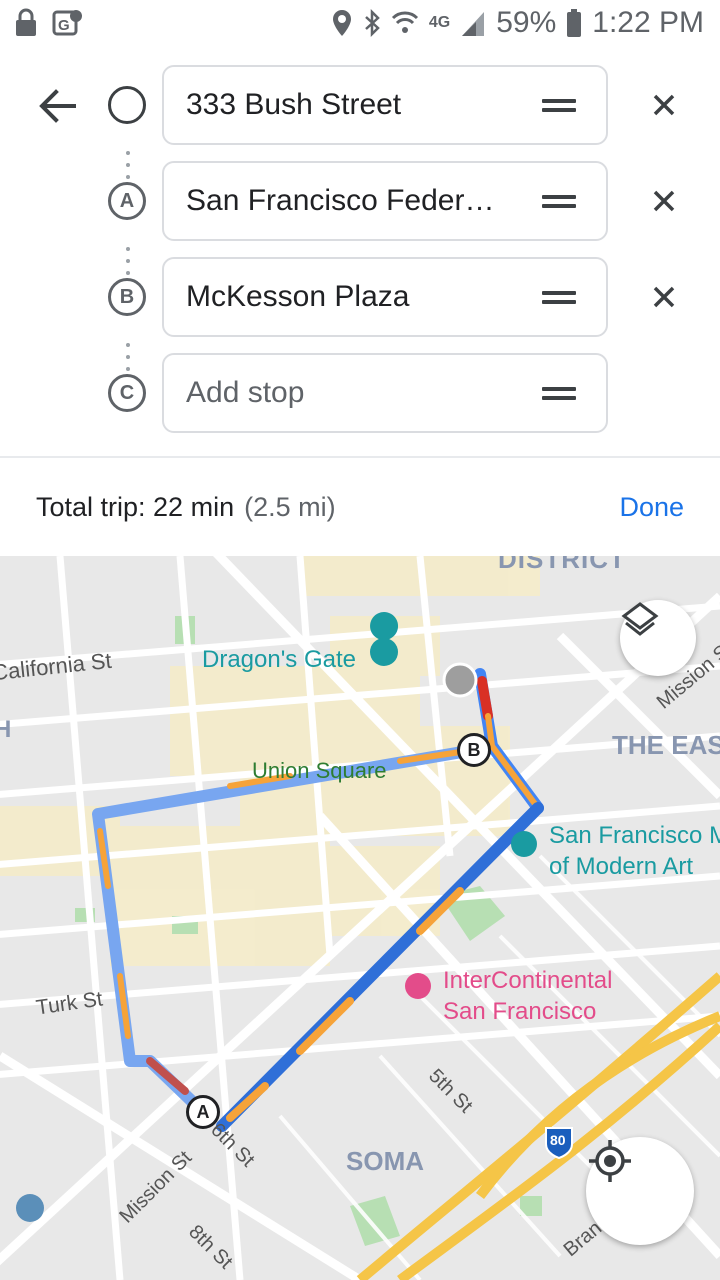 This screenshot has width=720, height=1280. I want to click on map-label-sfmoma-line1: San Francisco M, so click(634, 835).